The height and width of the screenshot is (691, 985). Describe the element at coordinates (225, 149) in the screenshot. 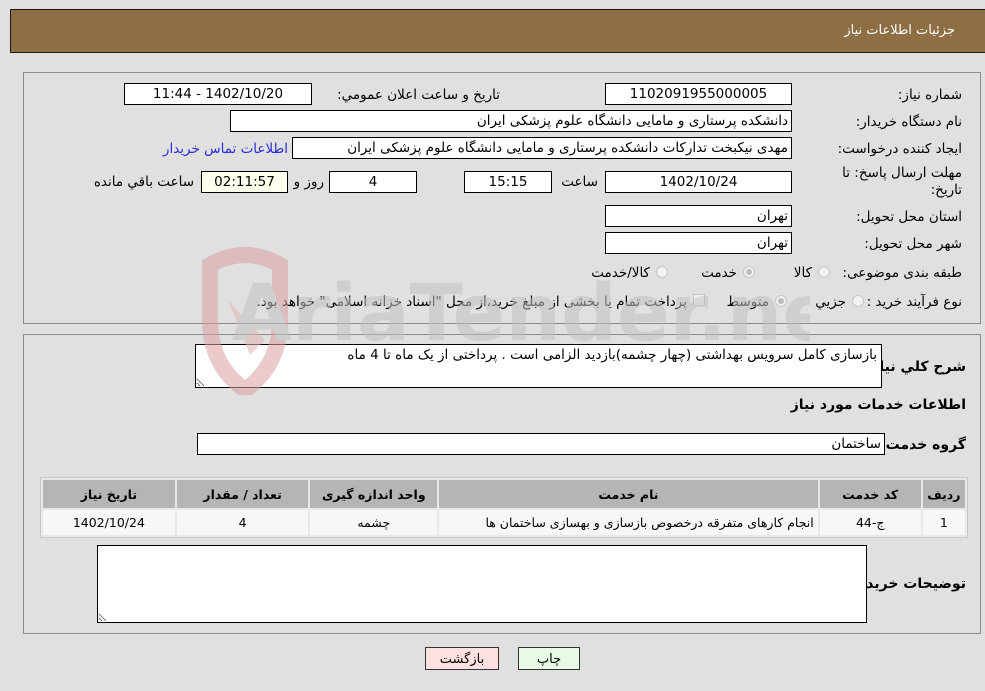

I see `buyer-contact-link: اطلاعات تماس خریدار` at that location.